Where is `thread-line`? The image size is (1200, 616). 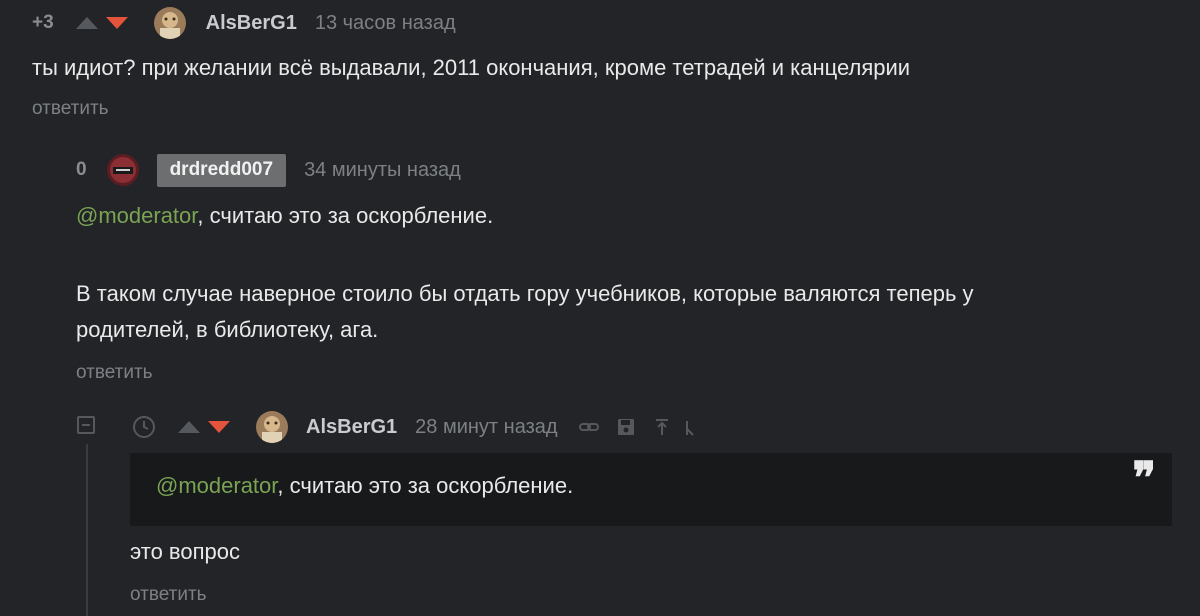 thread-line is located at coordinates (87, 530).